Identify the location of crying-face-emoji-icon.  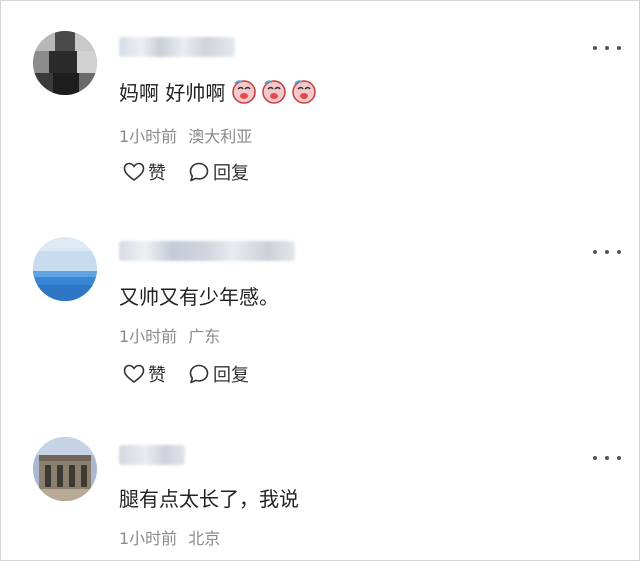
(272, 91).